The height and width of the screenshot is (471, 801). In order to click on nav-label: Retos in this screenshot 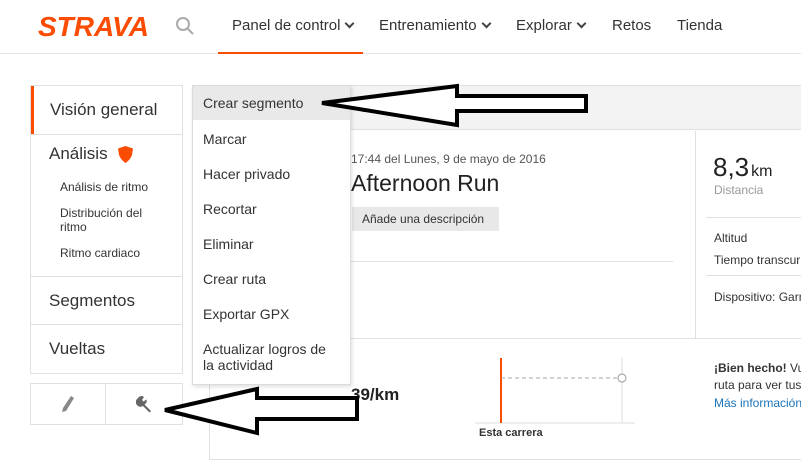, I will do `click(632, 25)`.